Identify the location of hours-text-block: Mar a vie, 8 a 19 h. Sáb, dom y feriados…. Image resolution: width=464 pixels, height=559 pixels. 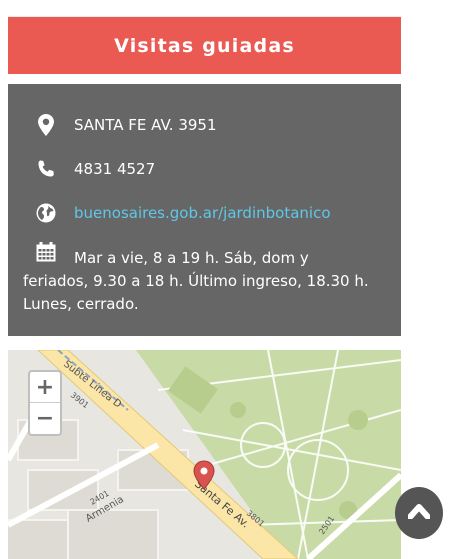
(200, 279).